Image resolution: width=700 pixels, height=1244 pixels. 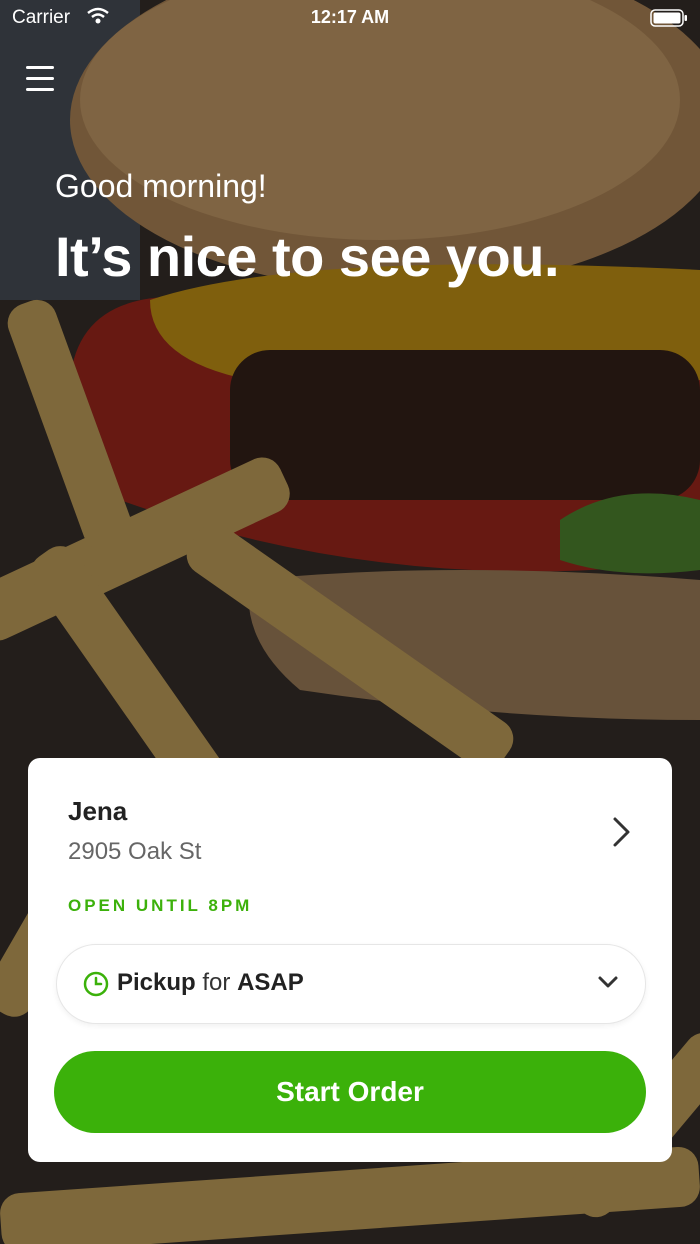 I want to click on clock-icon, so click(x=96, y=984).